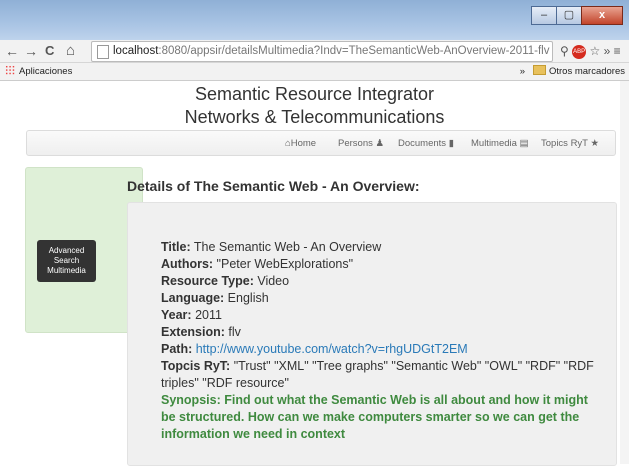 The height and width of the screenshot is (466, 629). Describe the element at coordinates (193, 298) in the screenshot. I see `field-label: Language:` at that location.